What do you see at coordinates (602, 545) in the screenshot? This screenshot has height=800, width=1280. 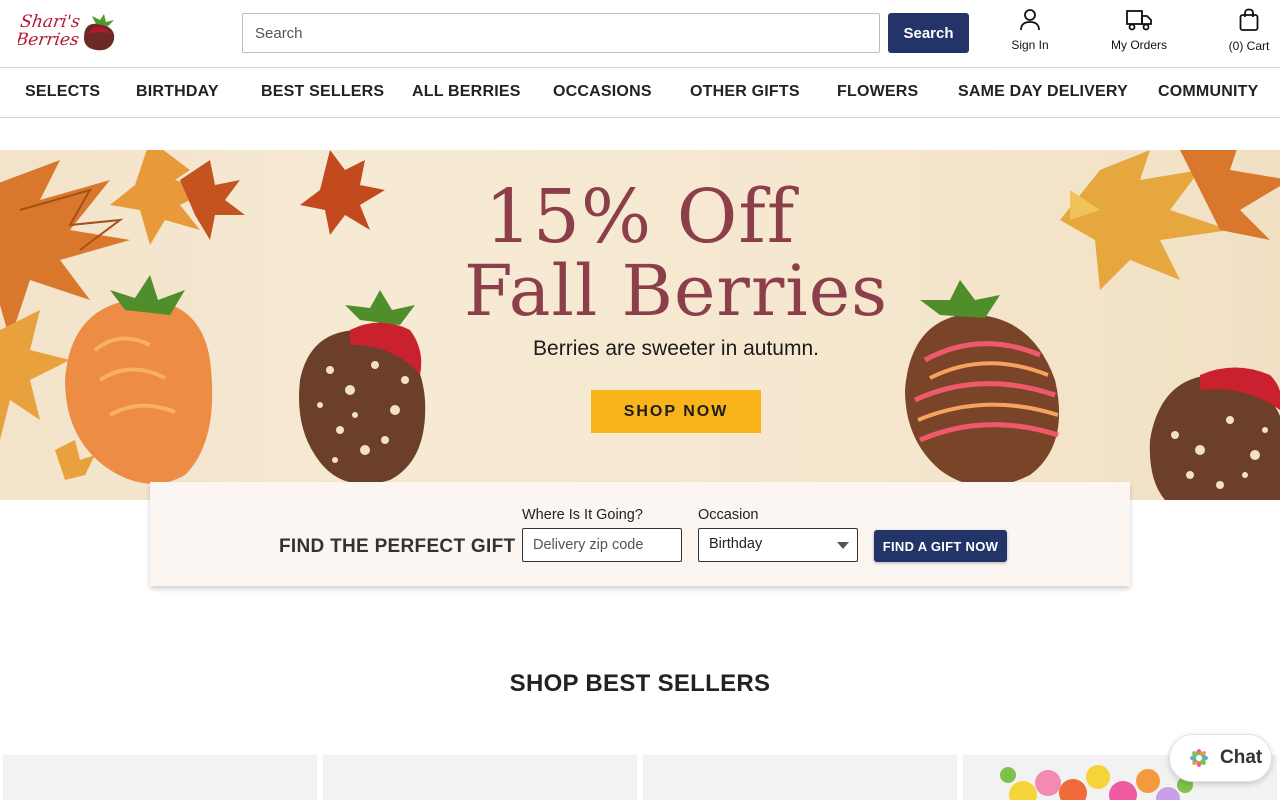 I see `zip-code-input` at bounding box center [602, 545].